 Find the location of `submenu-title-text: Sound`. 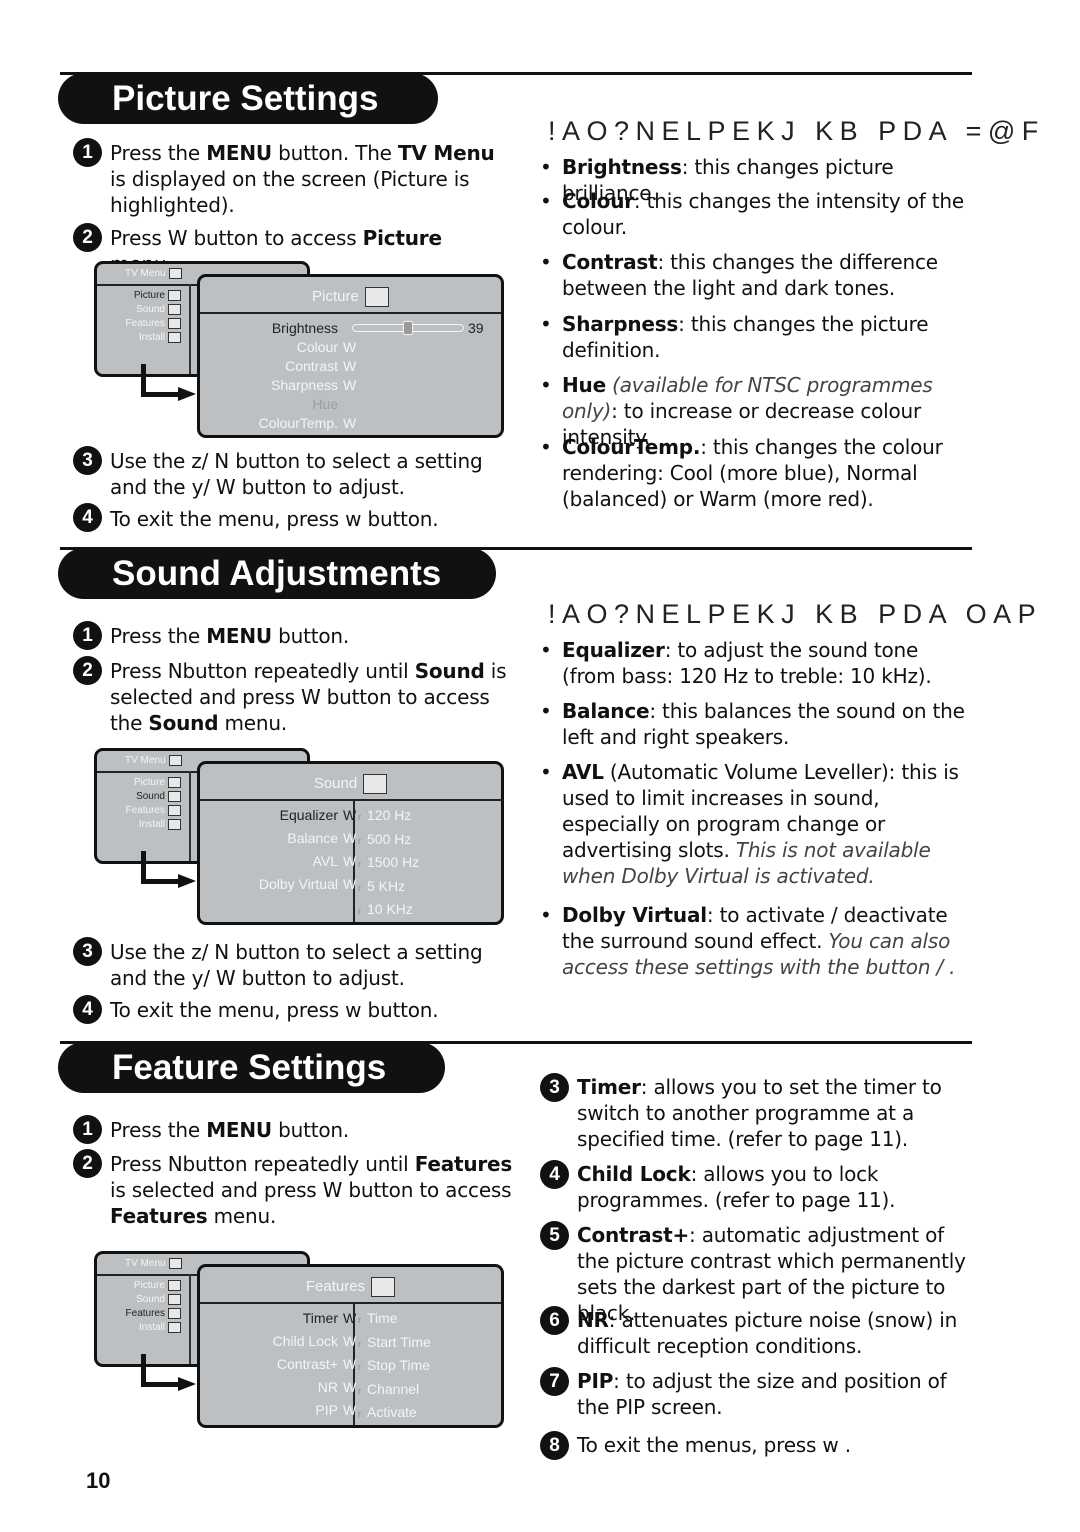

submenu-title-text: Sound is located at coordinates (335, 783).